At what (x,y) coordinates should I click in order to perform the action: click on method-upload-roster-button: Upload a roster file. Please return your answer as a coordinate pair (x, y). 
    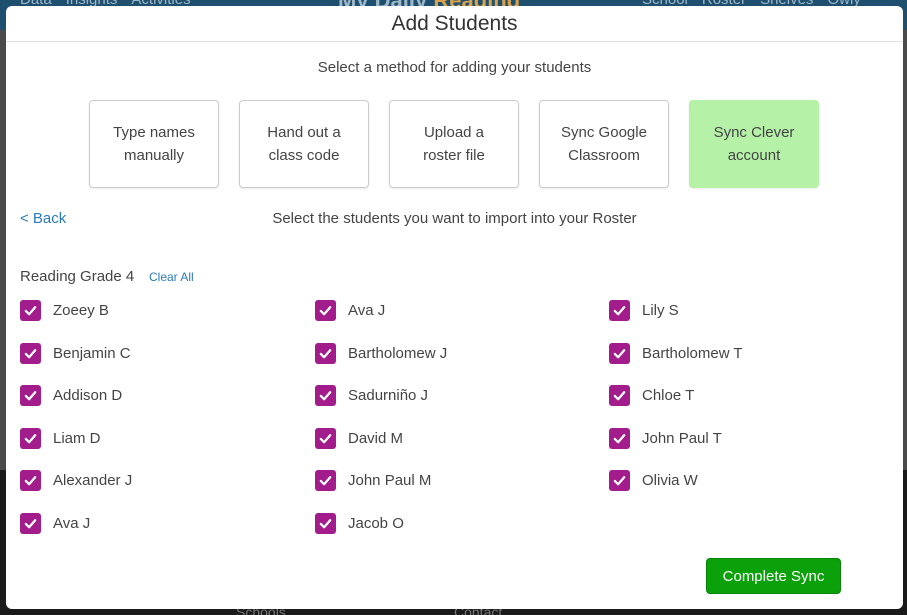
    Looking at the image, I should click on (454, 144).